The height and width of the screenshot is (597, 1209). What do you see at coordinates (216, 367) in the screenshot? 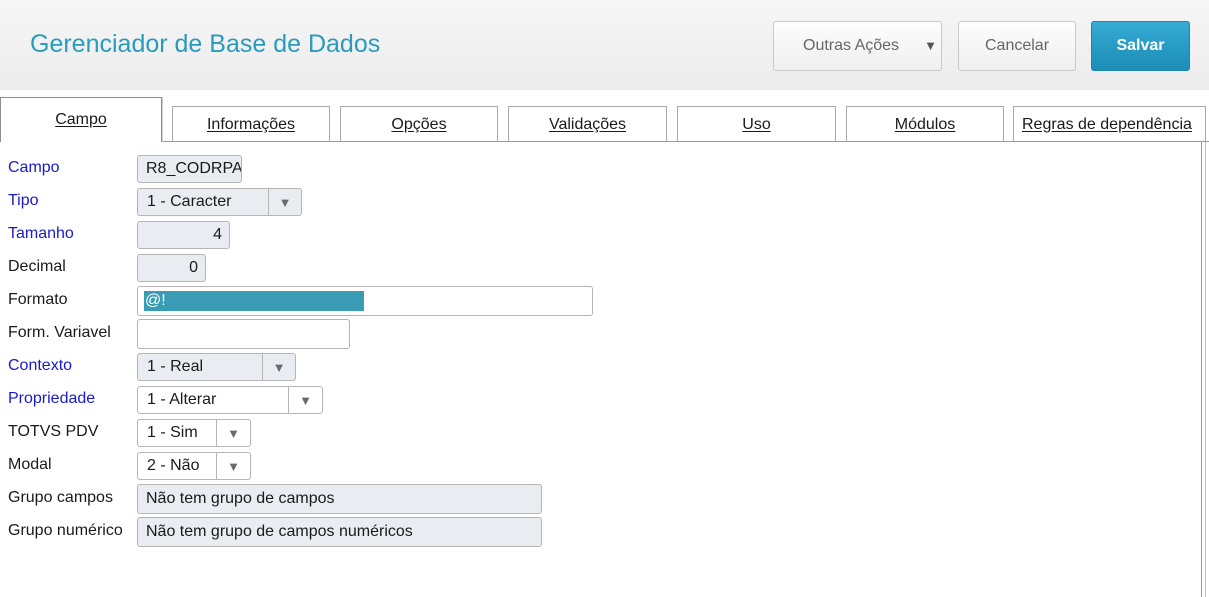
I see `contexto-select: 1 - Real ▼` at bounding box center [216, 367].